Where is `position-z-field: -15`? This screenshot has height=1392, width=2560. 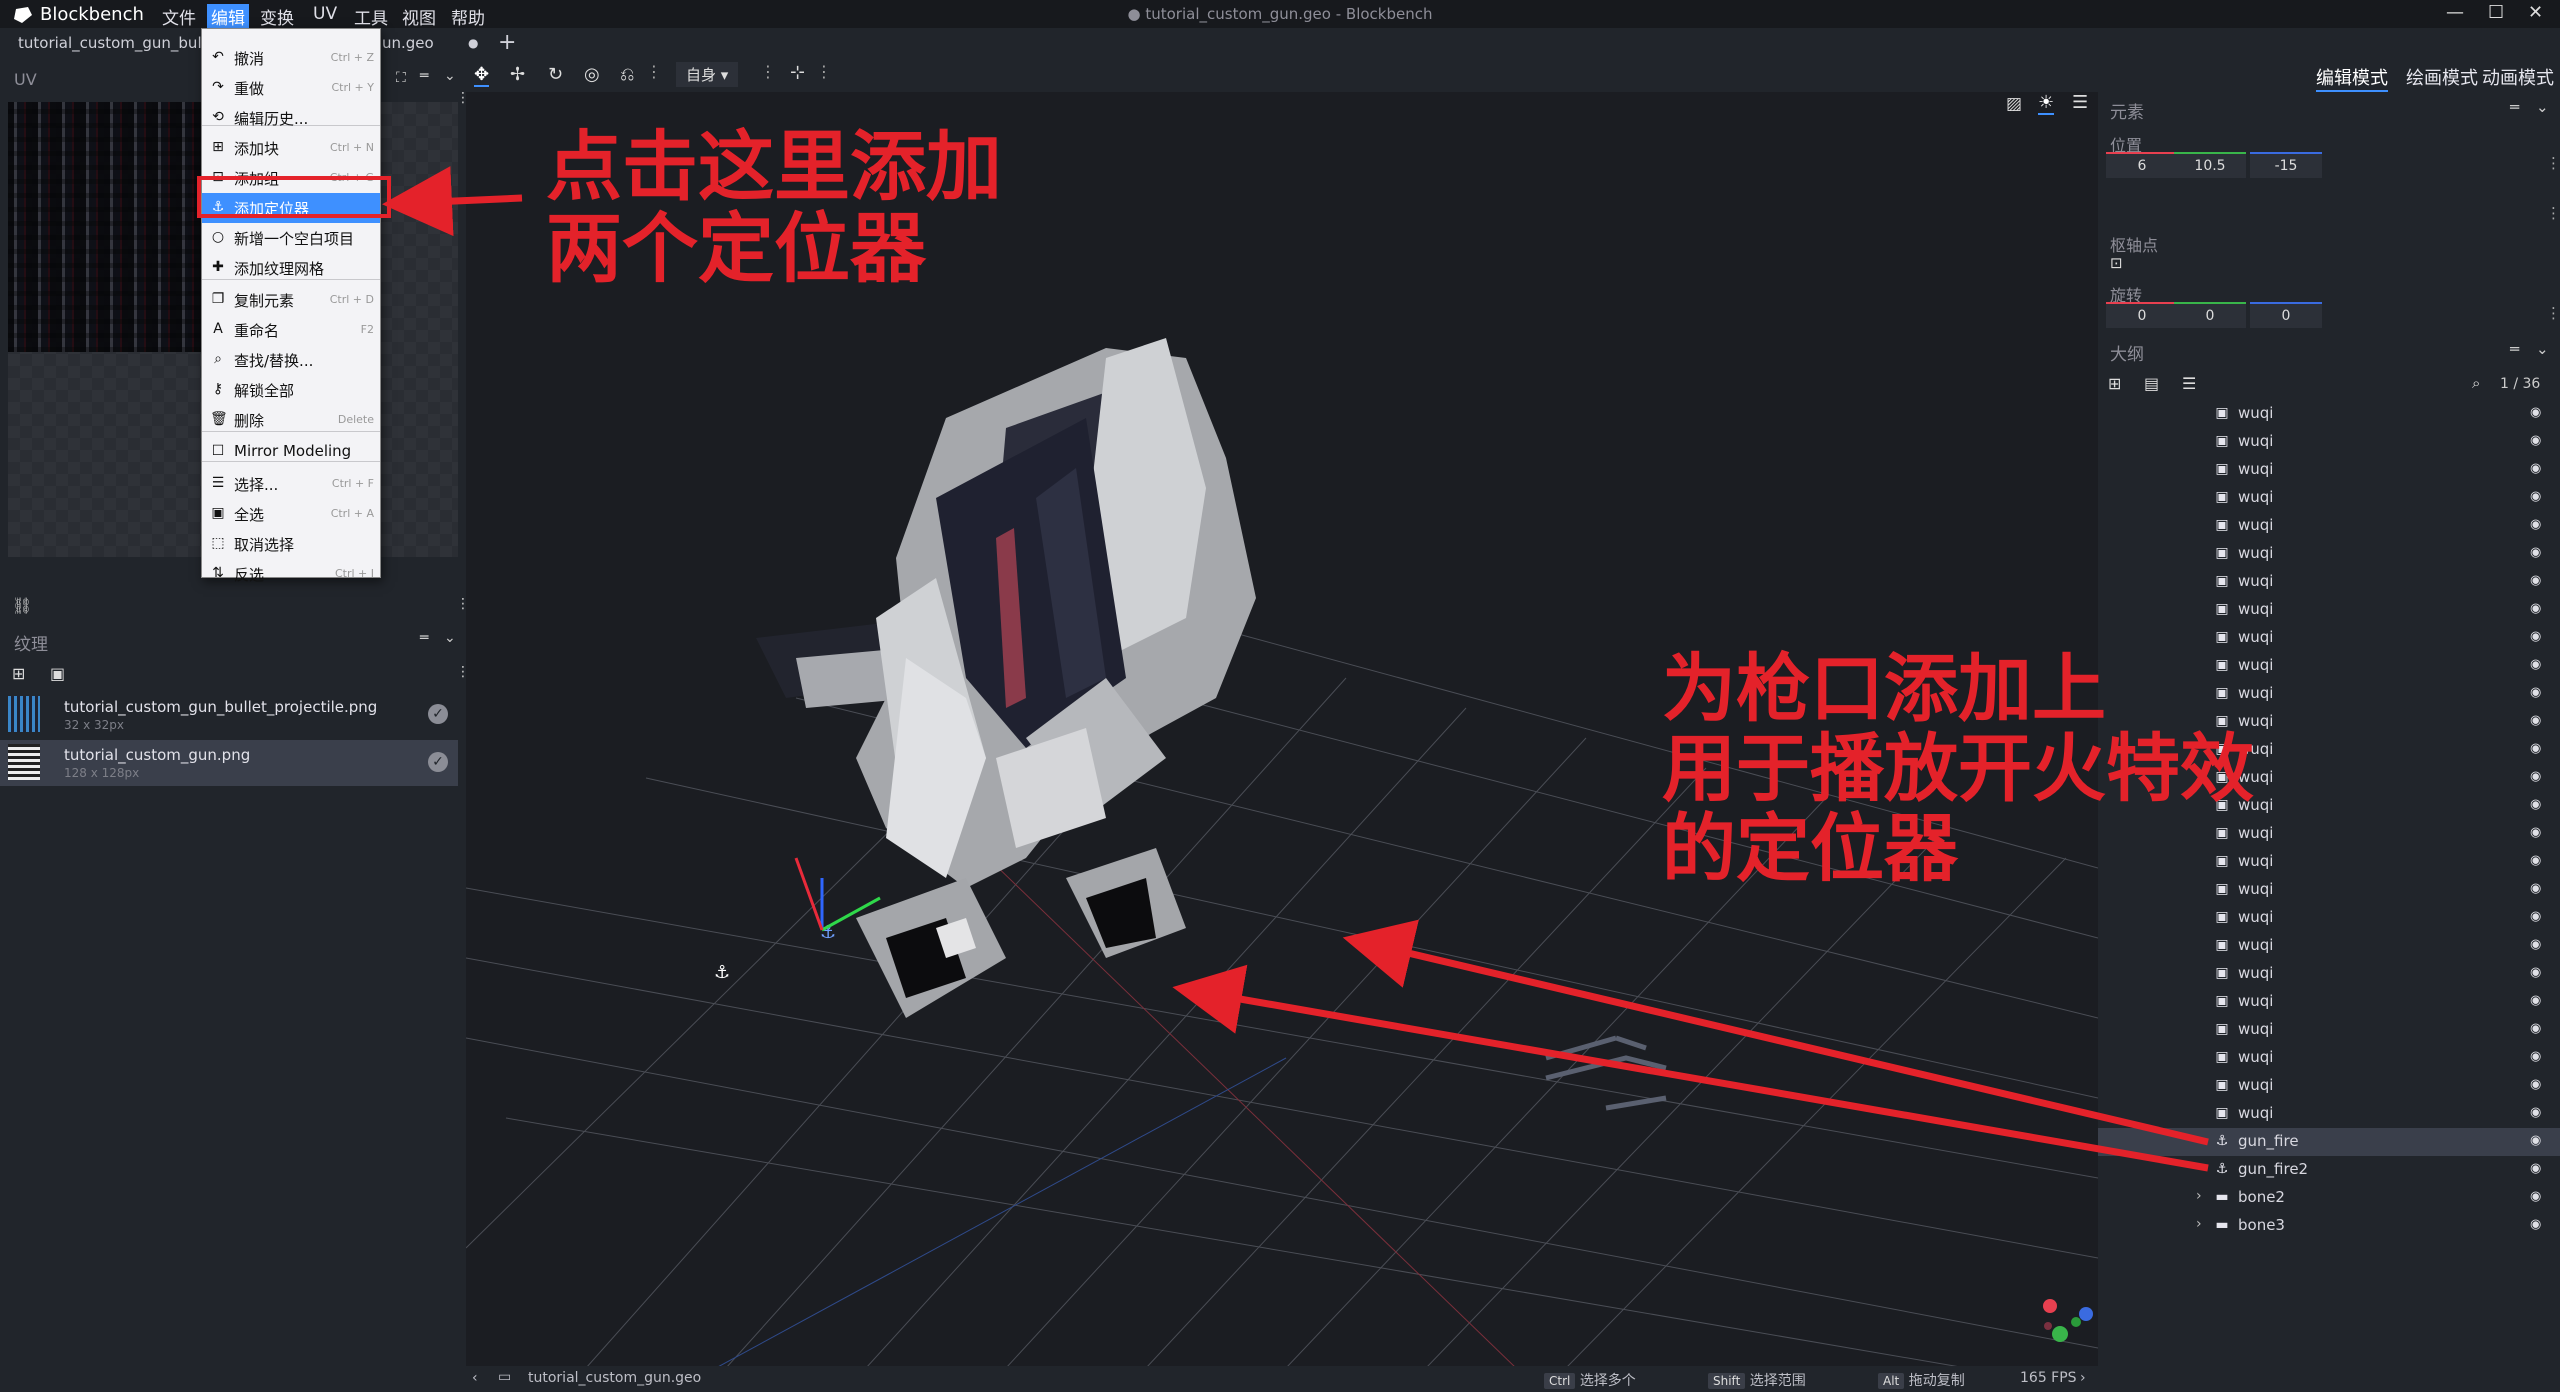
position-z-field: -15 is located at coordinates (2286, 165).